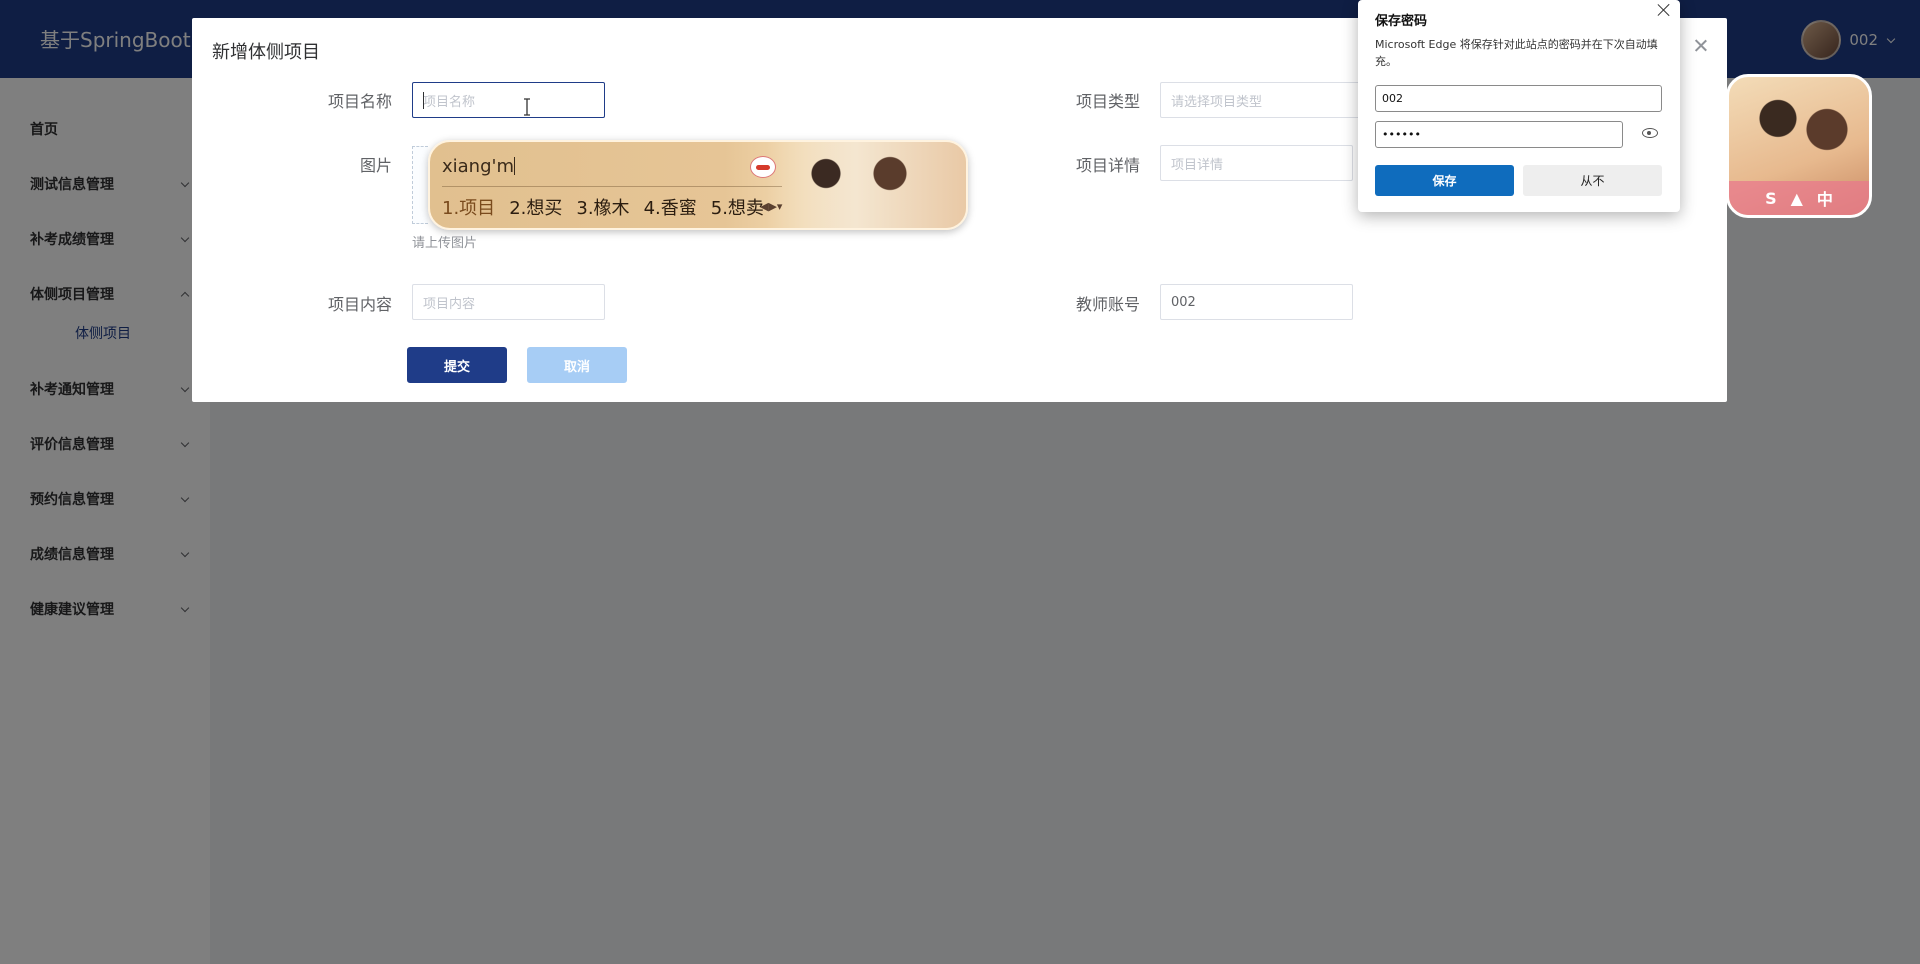  Describe the element at coordinates (1217, 102) in the screenshot. I see `project-type-placeholder: 请选择项目类型` at that location.